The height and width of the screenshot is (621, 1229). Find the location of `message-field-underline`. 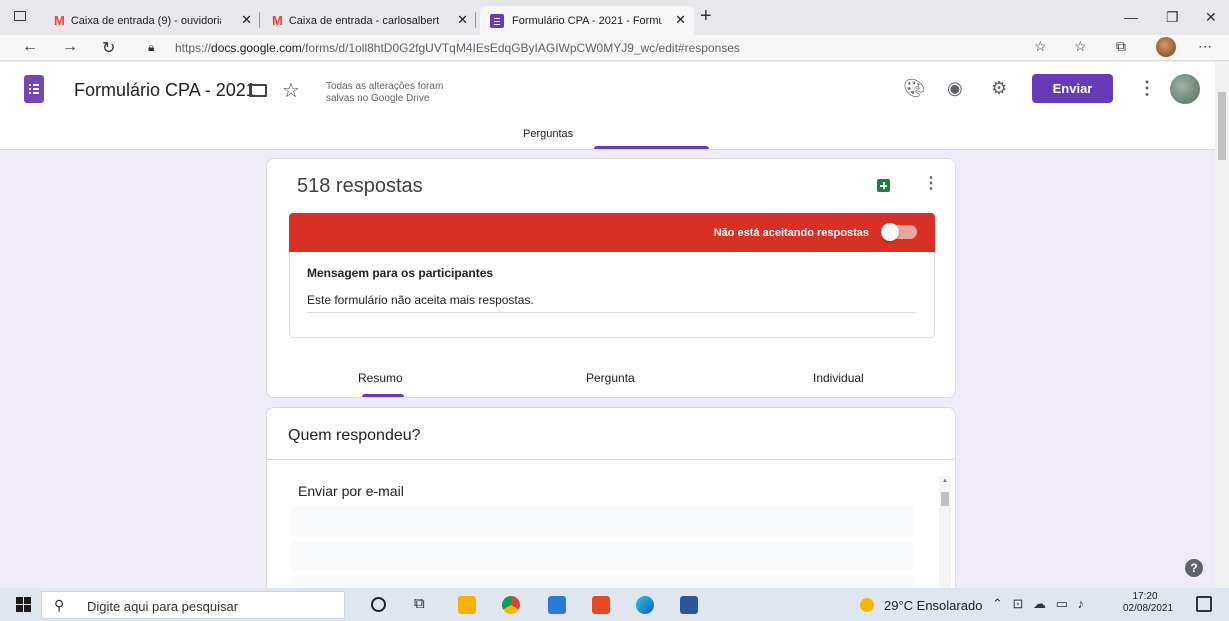

message-field-underline is located at coordinates (611, 312).